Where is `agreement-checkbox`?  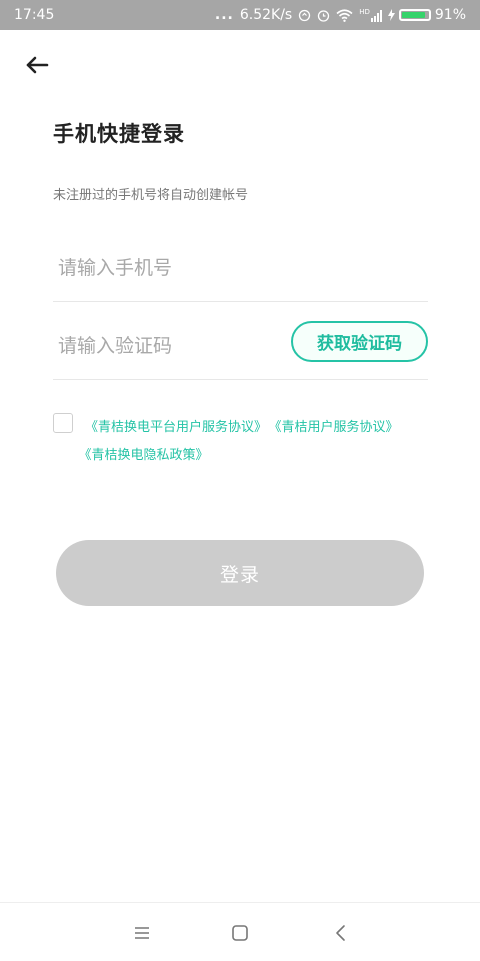
agreement-checkbox is located at coordinates (63, 423).